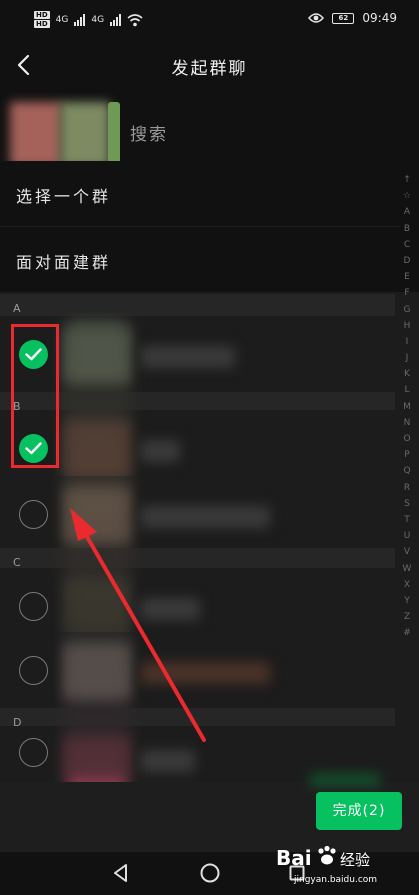  I want to click on hd-indicator: HD HD, so click(42, 20).